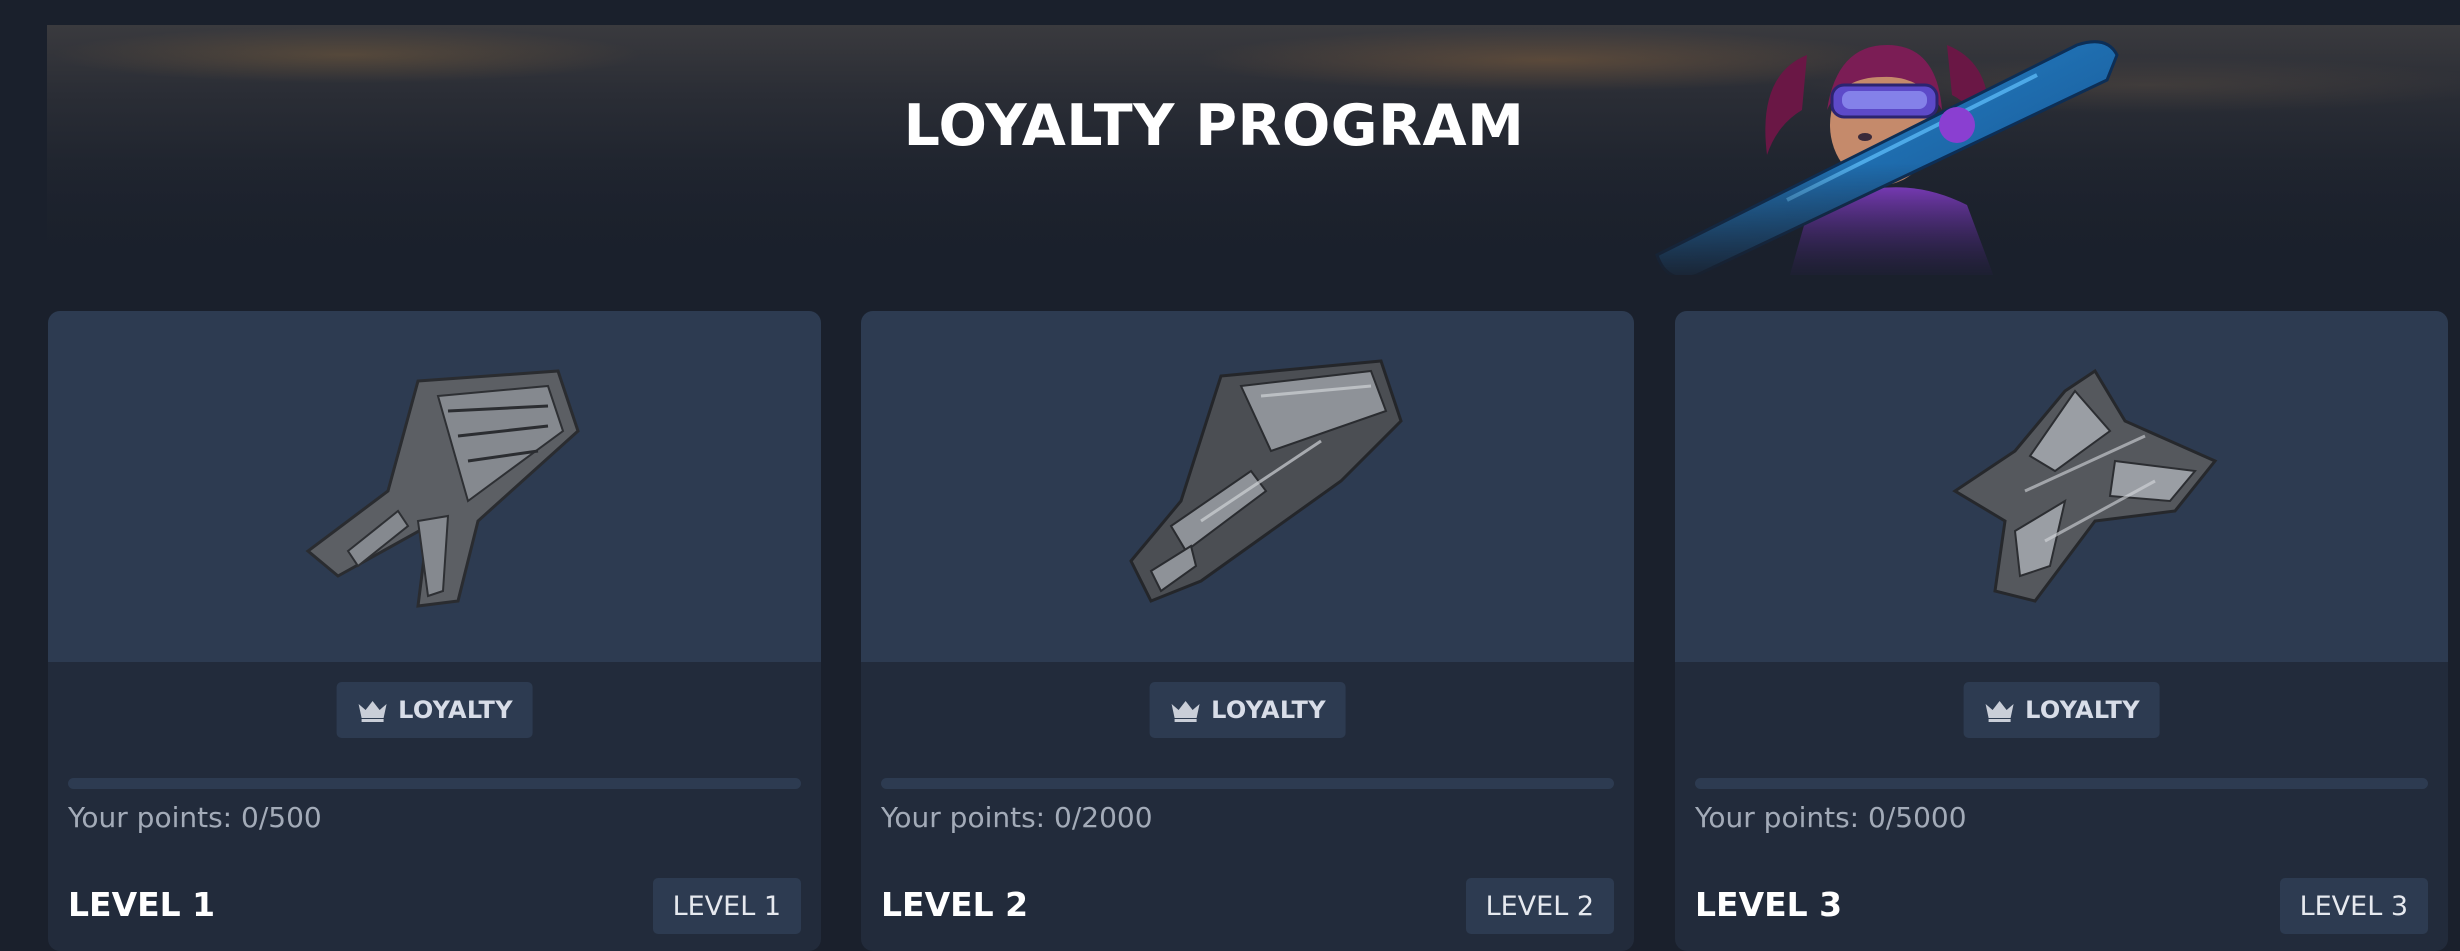 The image size is (2460, 951). What do you see at coordinates (2353, 906) in the screenshot?
I see `level-button: LEVEL 3` at bounding box center [2353, 906].